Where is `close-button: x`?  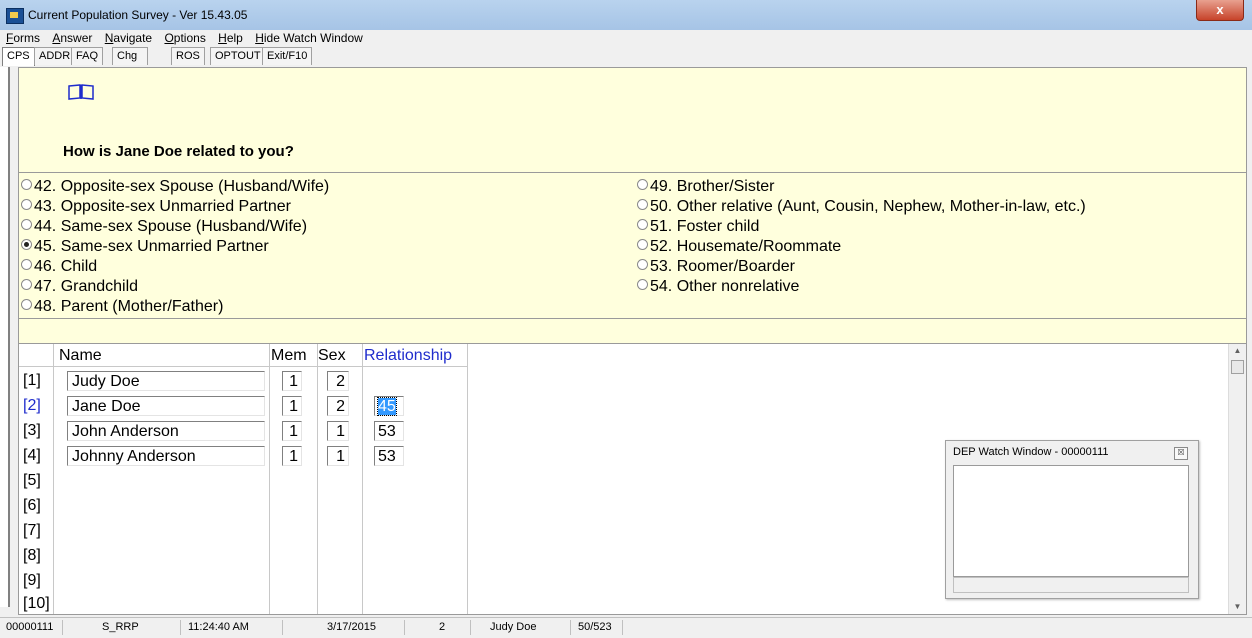
close-button: x is located at coordinates (1220, 10).